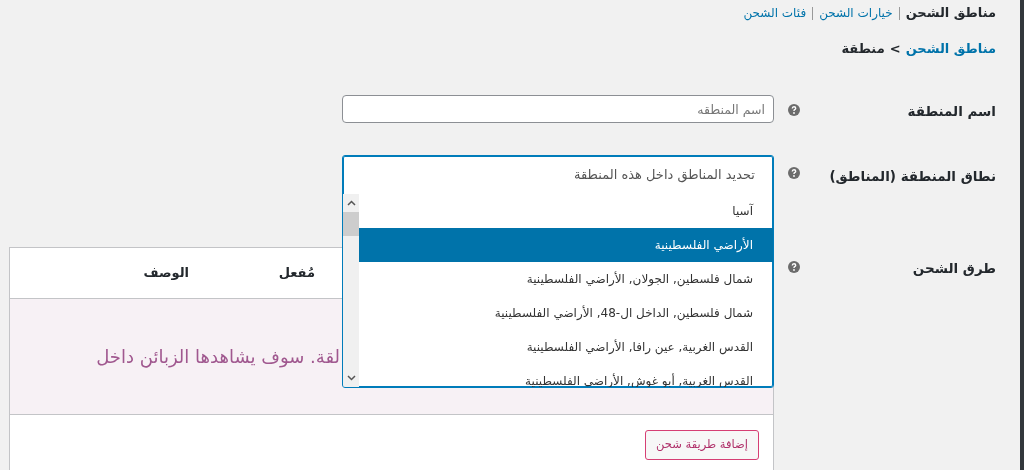 Image resolution: width=1024 pixels, height=470 pixels. I want to click on field-label: اسم المنطقة, so click(951, 111).